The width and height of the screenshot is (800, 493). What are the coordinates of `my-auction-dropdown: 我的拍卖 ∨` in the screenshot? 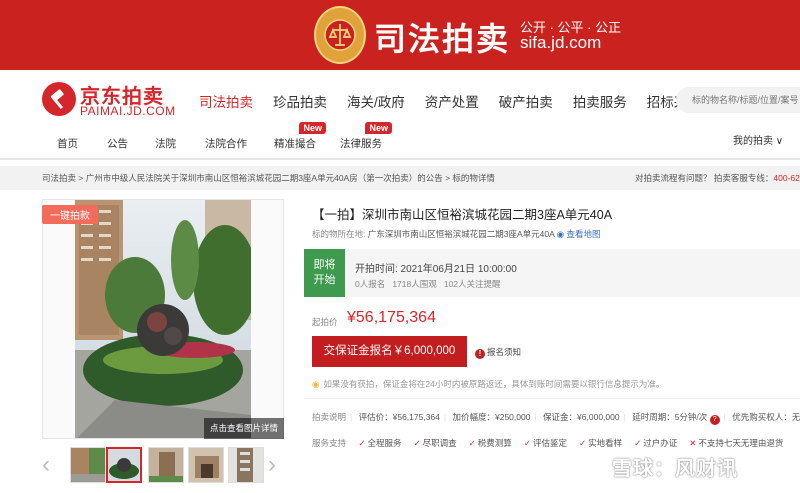 It's located at (758, 139).